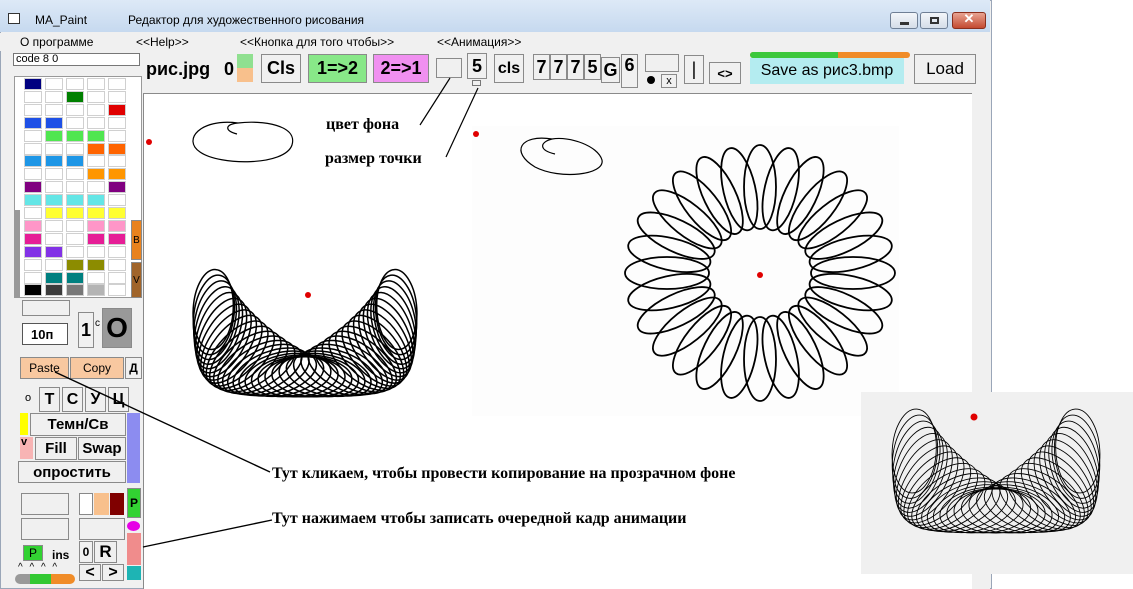 Image resolution: width=1133 pixels, height=589 pixels. Describe the element at coordinates (44, 368) in the screenshot. I see `paste-button: Paste` at that location.